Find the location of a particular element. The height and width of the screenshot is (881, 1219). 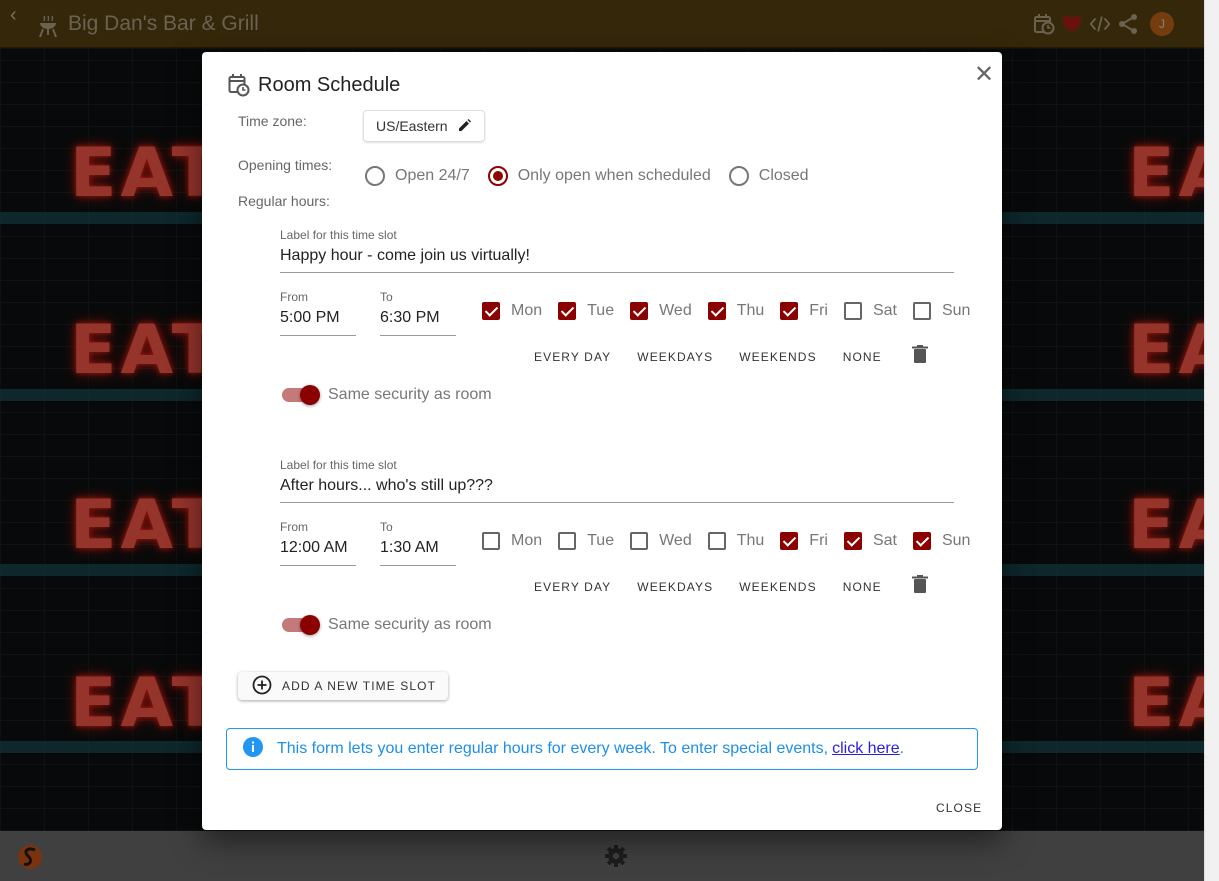

to-field: To 6:30 PM is located at coordinates (418, 313).